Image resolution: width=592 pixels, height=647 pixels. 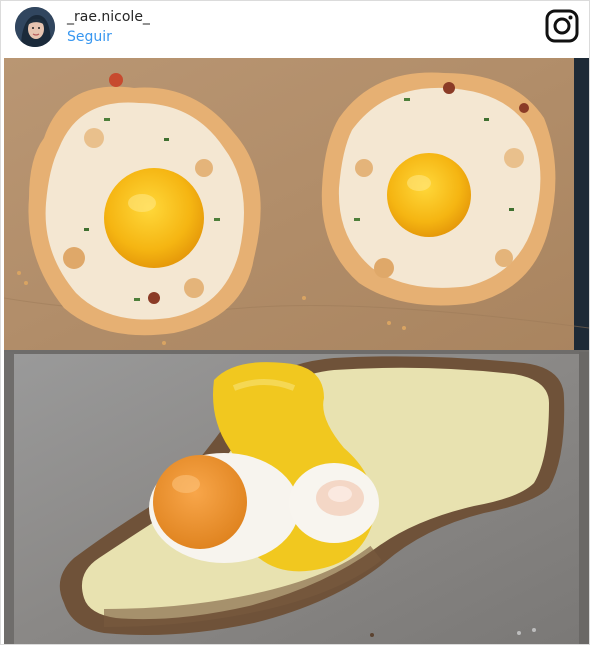 I want to click on right-cloud-egg, so click(x=438, y=189).